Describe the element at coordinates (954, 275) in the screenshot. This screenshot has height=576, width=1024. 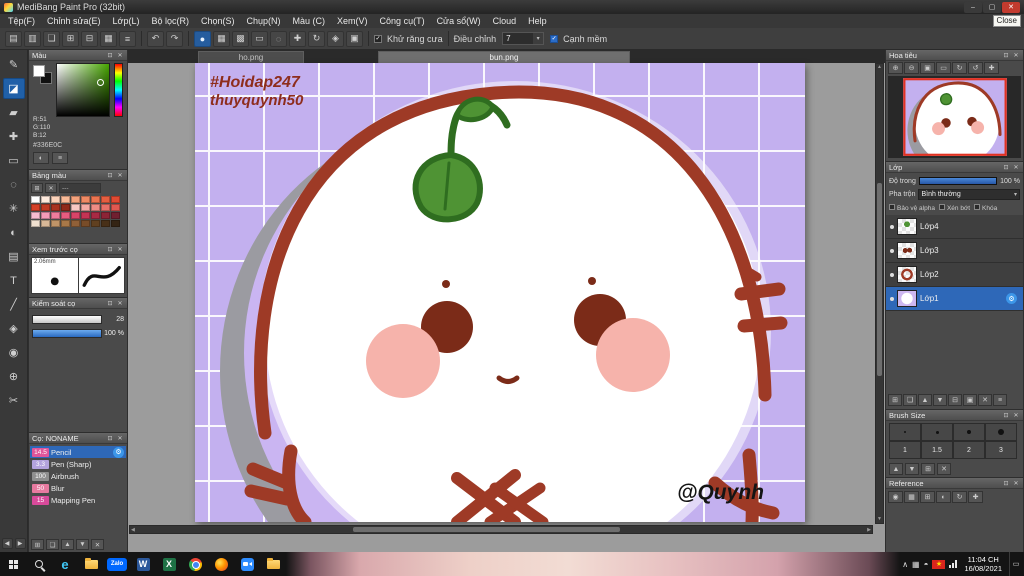
I see `layer-row-lop2: Lớp2` at that location.